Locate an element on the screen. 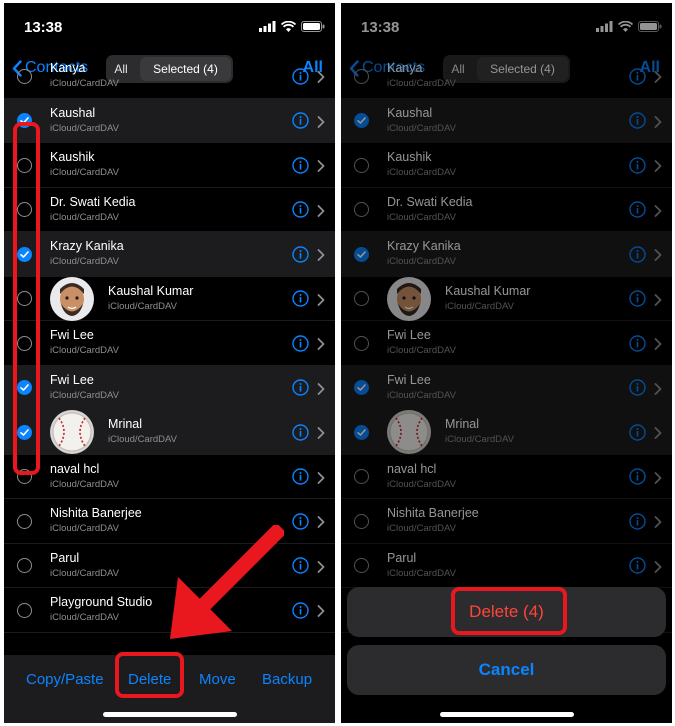  contact-name: Playground Studio is located at coordinates (101, 602).